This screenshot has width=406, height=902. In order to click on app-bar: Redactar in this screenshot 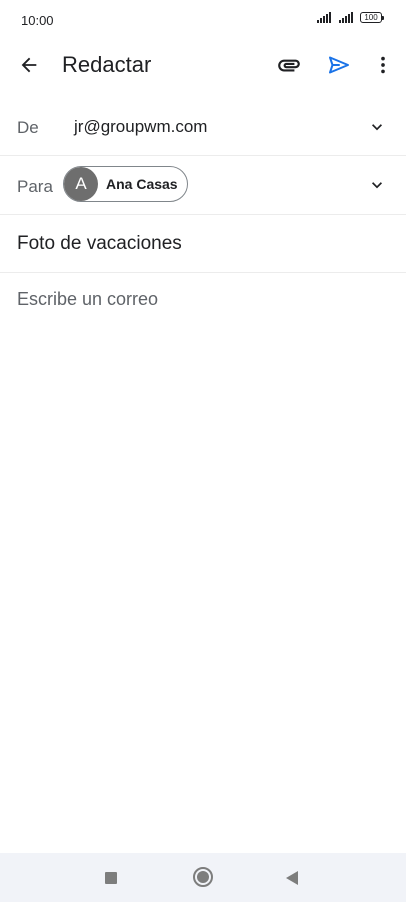, I will do `click(203, 65)`.